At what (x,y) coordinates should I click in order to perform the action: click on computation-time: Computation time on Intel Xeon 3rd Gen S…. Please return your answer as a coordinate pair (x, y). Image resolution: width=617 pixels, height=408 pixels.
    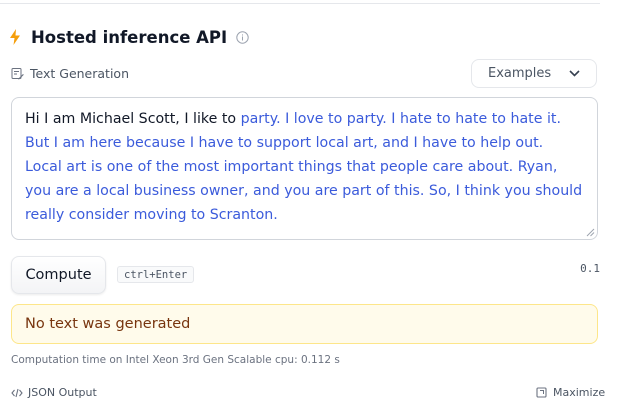
    Looking at the image, I should click on (175, 360).